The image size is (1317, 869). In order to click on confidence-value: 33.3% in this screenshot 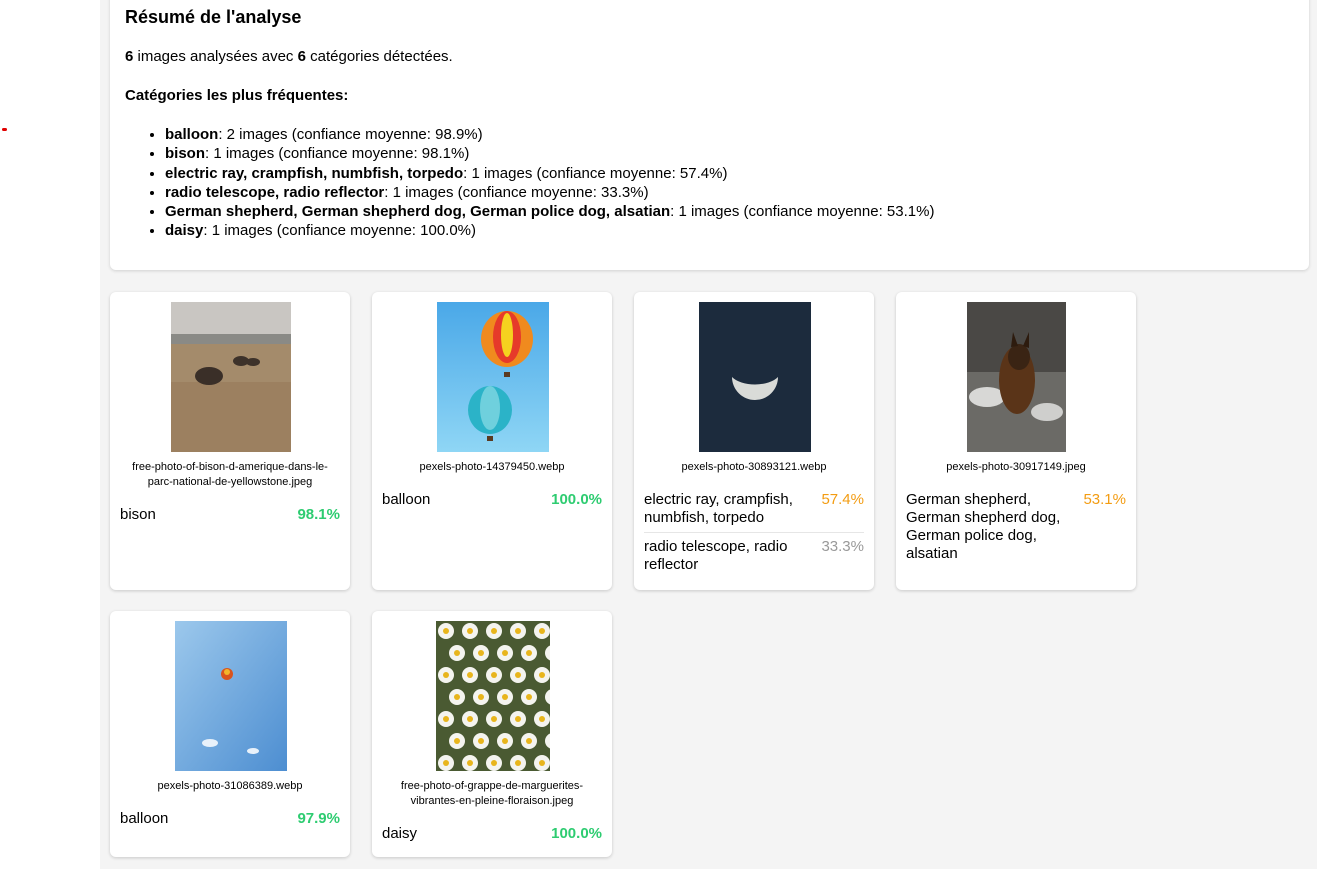, I will do `click(842, 546)`.